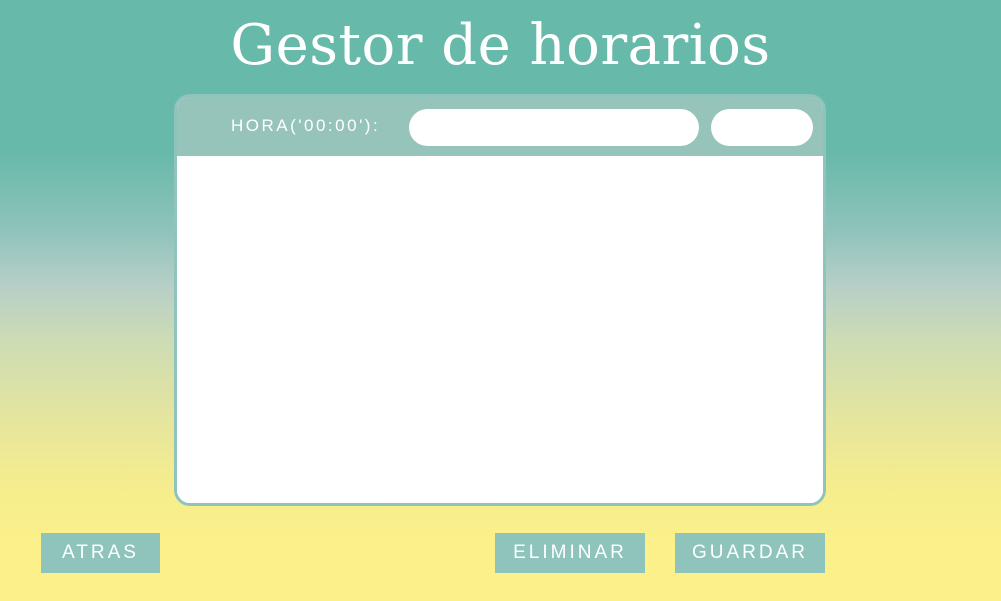 The image size is (1001, 601). What do you see at coordinates (500, 45) in the screenshot?
I see `page-title: Gestor de horarios` at bounding box center [500, 45].